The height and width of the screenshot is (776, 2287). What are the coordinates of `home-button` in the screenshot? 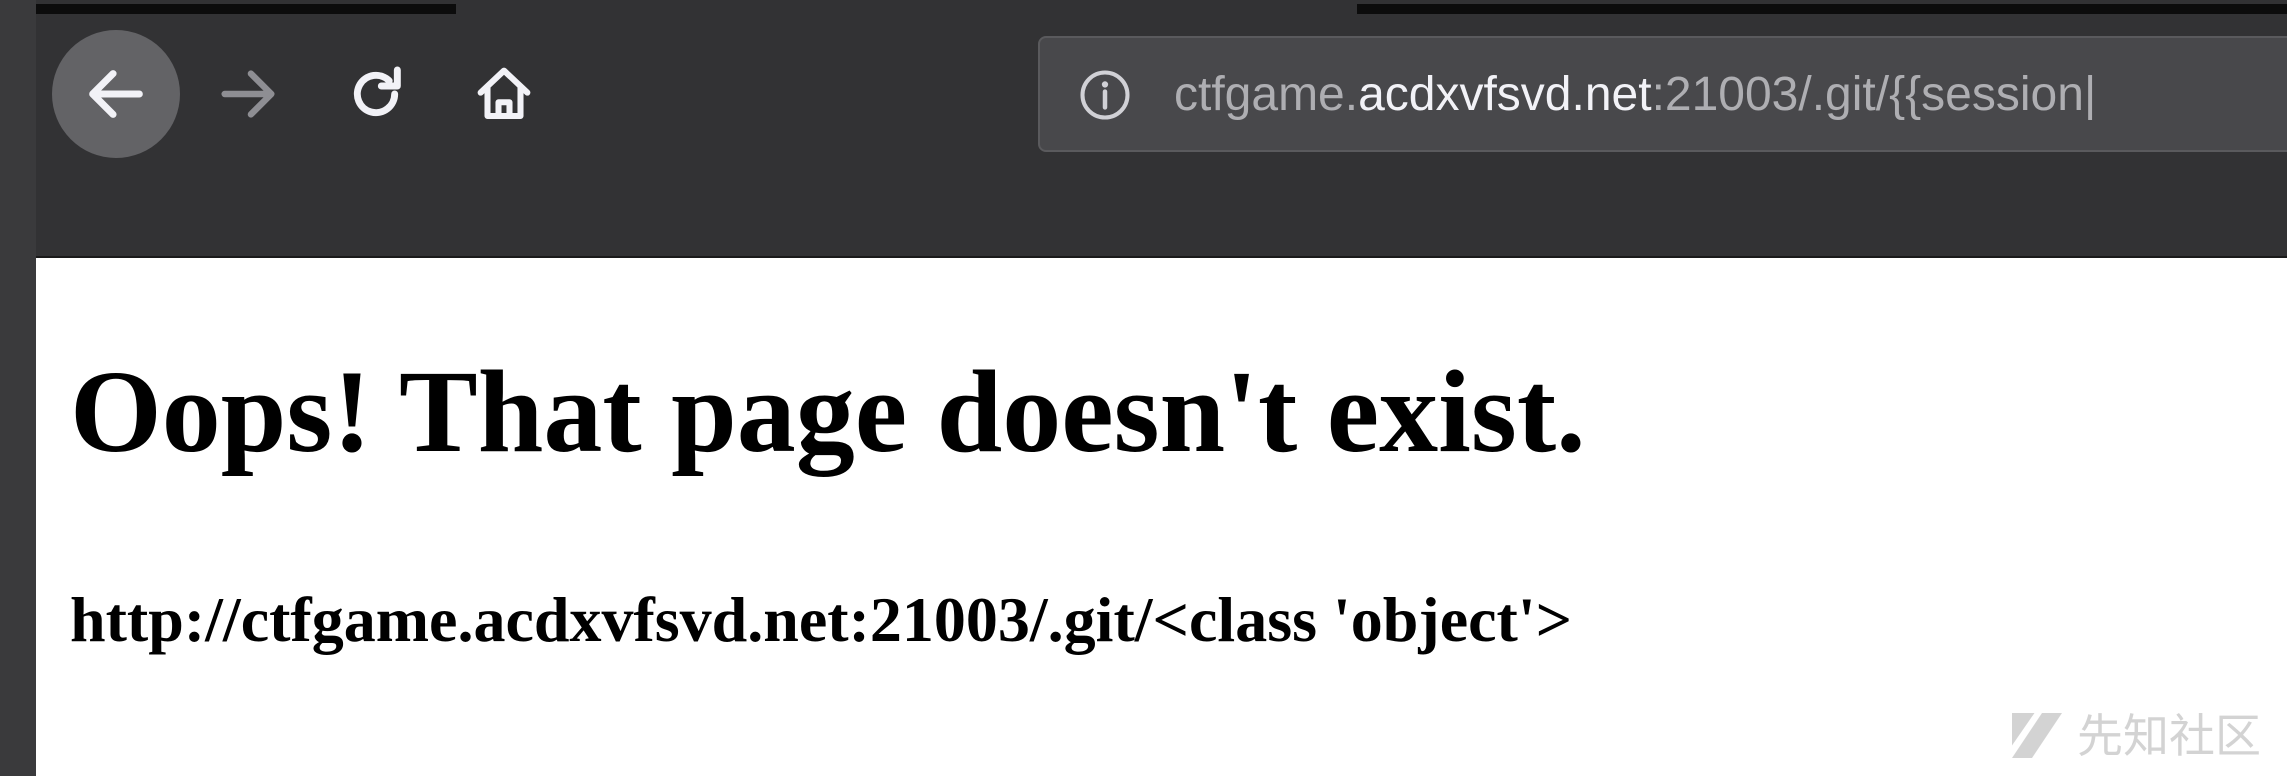 It's located at (504, 94).